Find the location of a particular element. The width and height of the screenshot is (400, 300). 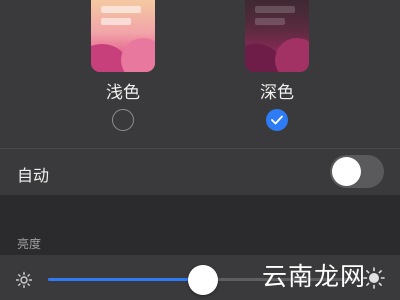

auto-toggle is located at coordinates (357, 171).